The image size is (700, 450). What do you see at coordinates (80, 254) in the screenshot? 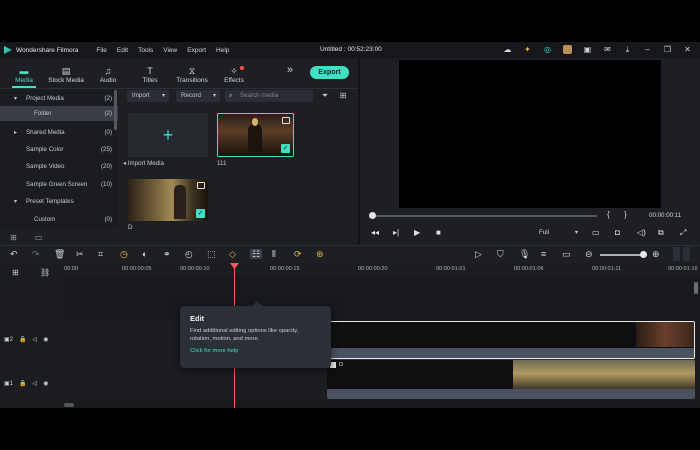
I see `cut-icon: ✂` at bounding box center [80, 254].